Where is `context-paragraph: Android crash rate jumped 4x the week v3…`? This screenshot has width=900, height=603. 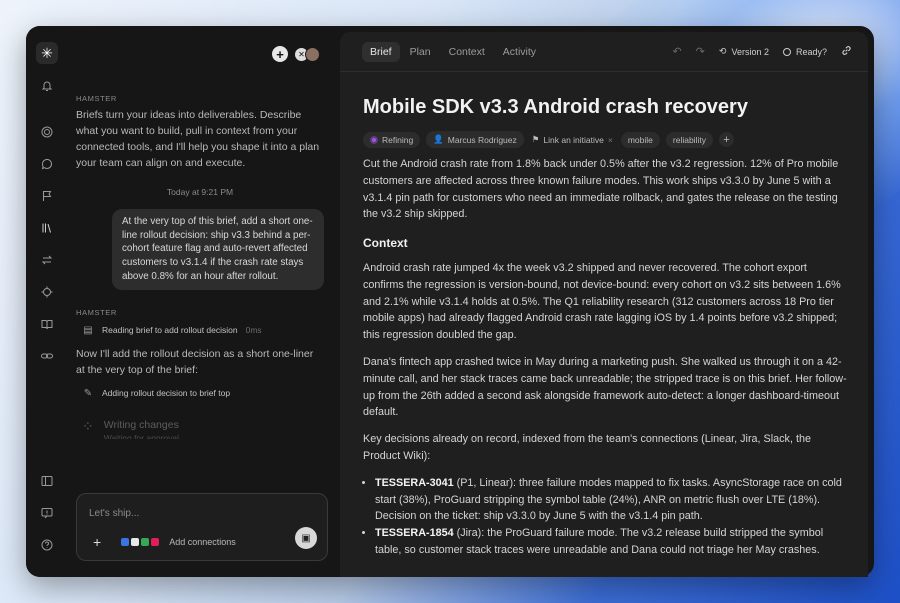 context-paragraph: Android crash rate jumped 4x the week v3… is located at coordinates (602, 301).